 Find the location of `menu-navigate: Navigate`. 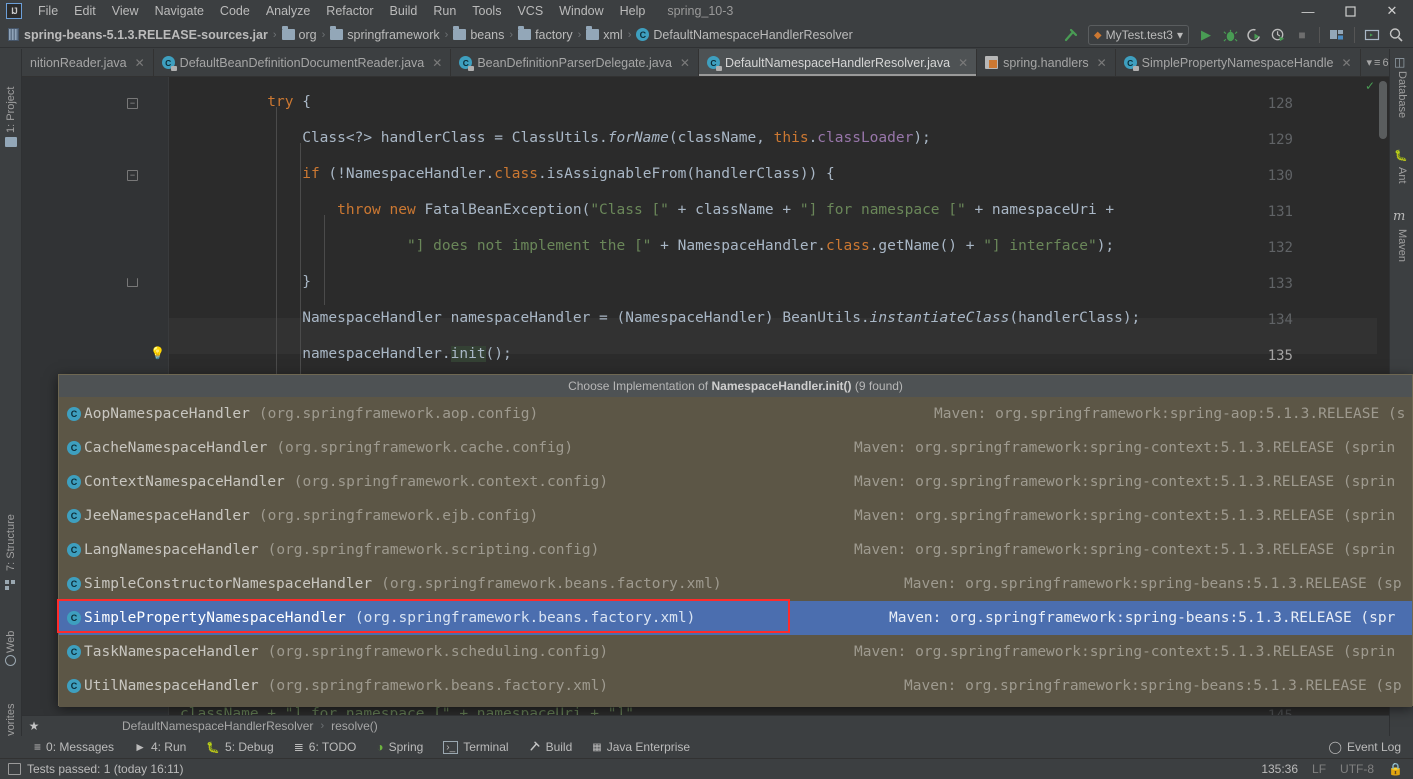

menu-navigate: Navigate is located at coordinates (179, 11).